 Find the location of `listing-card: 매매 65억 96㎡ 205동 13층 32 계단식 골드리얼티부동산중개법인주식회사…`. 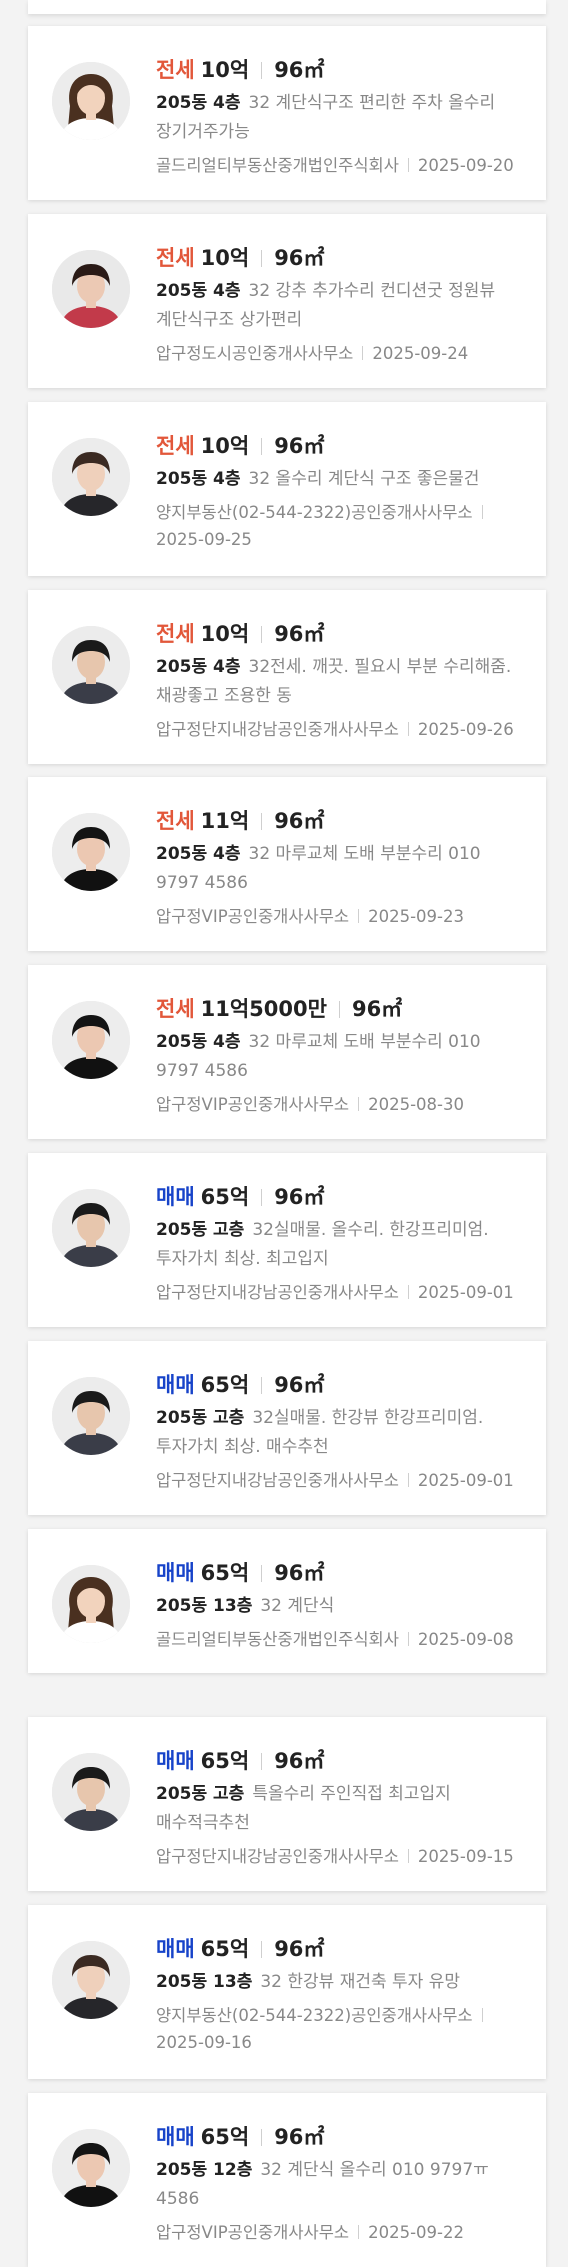

listing-card: 매매 65억 96㎡ 205동 13층 32 계단식 골드리얼티부동산중개법인주식회사… is located at coordinates (287, 1601).